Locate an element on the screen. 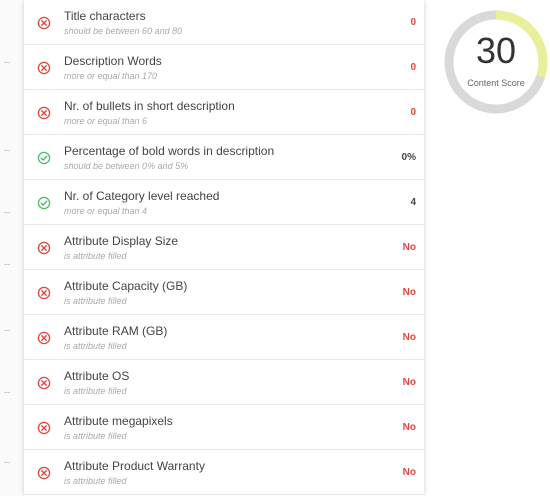 The width and height of the screenshot is (550, 496). content-score-widget: 30 Content Score is located at coordinates (496, 62).